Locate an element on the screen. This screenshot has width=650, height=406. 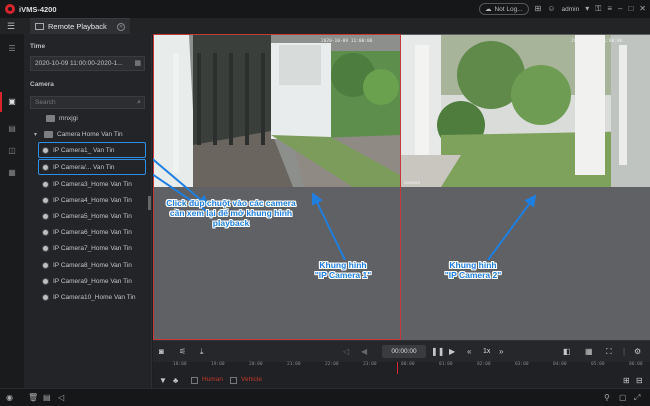
delete-icon: 🗑 is located at coordinates (33, 398).